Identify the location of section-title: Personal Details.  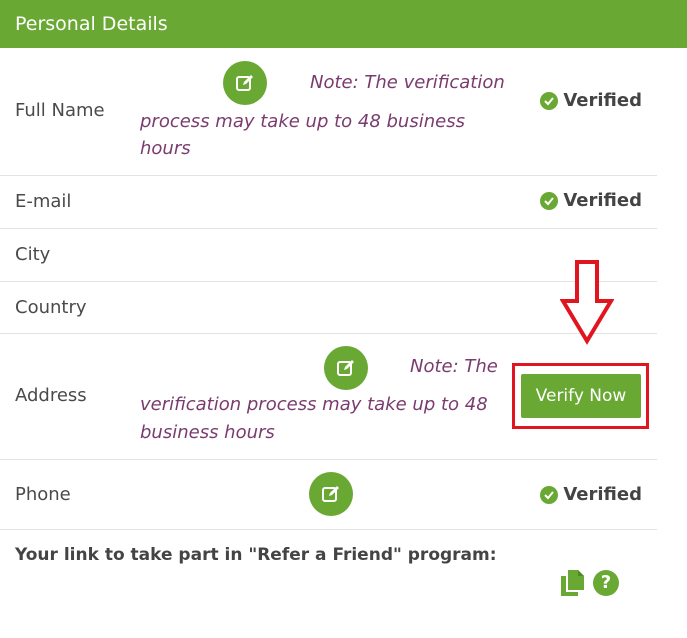
(91, 24).